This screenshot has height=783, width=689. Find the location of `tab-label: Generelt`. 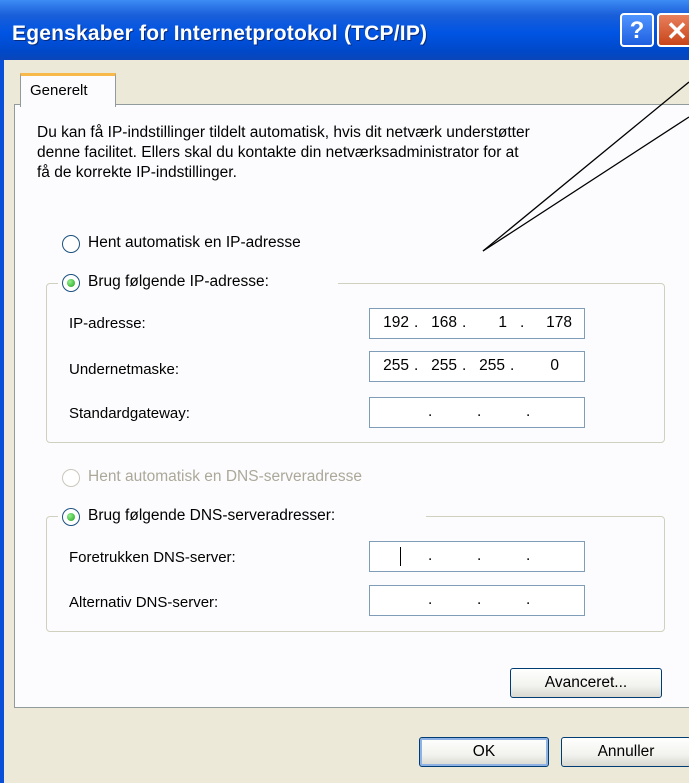

tab-label: Generelt is located at coordinates (59, 90).